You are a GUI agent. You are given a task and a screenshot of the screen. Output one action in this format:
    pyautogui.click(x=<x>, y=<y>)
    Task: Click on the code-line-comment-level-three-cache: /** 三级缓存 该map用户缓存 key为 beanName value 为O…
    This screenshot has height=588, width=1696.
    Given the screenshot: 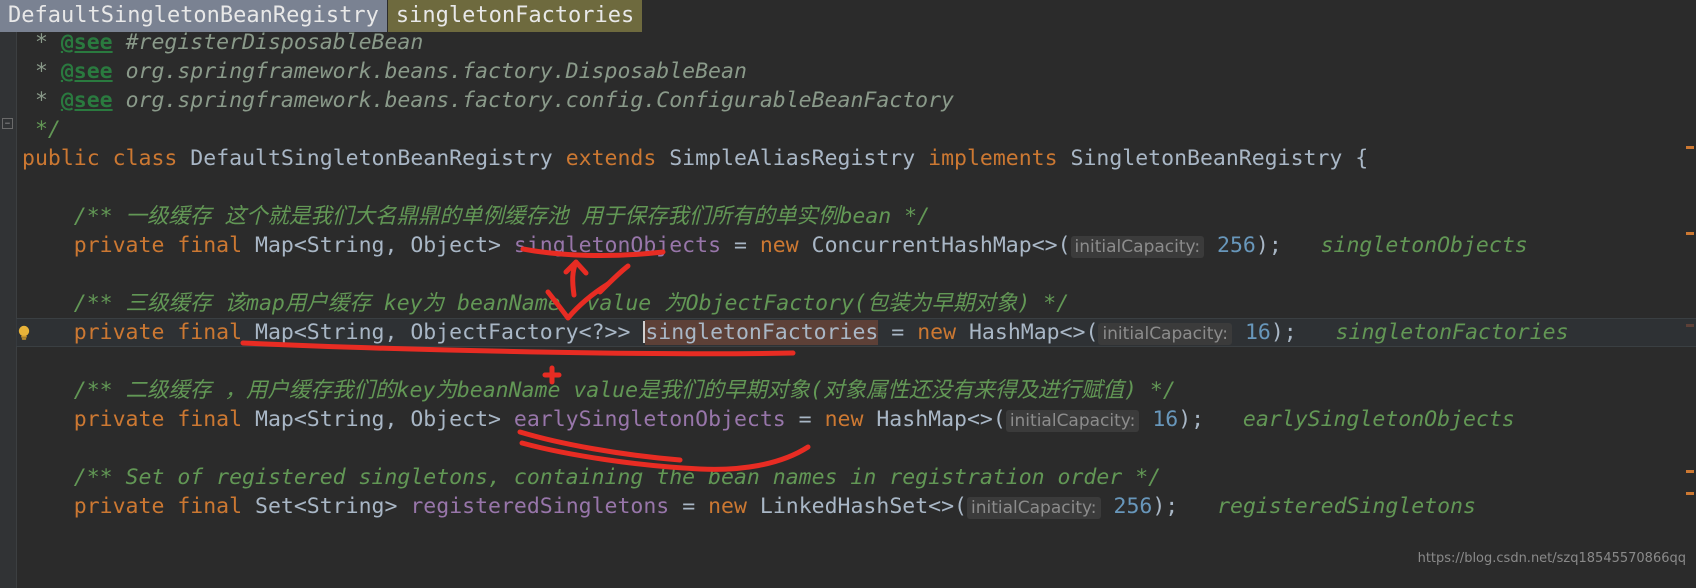 What is the action you would take?
    pyautogui.click(x=848, y=303)
    